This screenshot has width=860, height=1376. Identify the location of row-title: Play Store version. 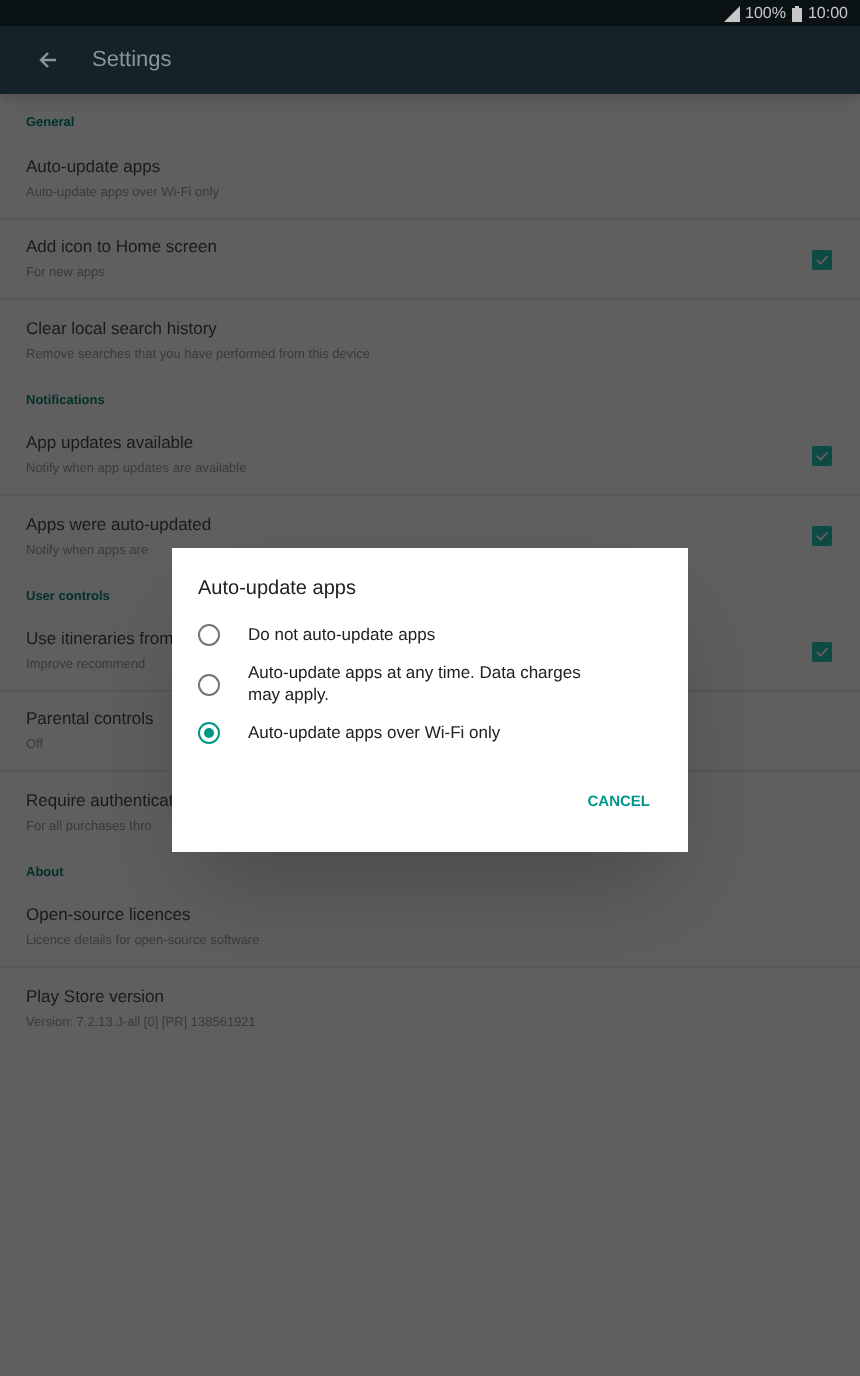
(95, 996).